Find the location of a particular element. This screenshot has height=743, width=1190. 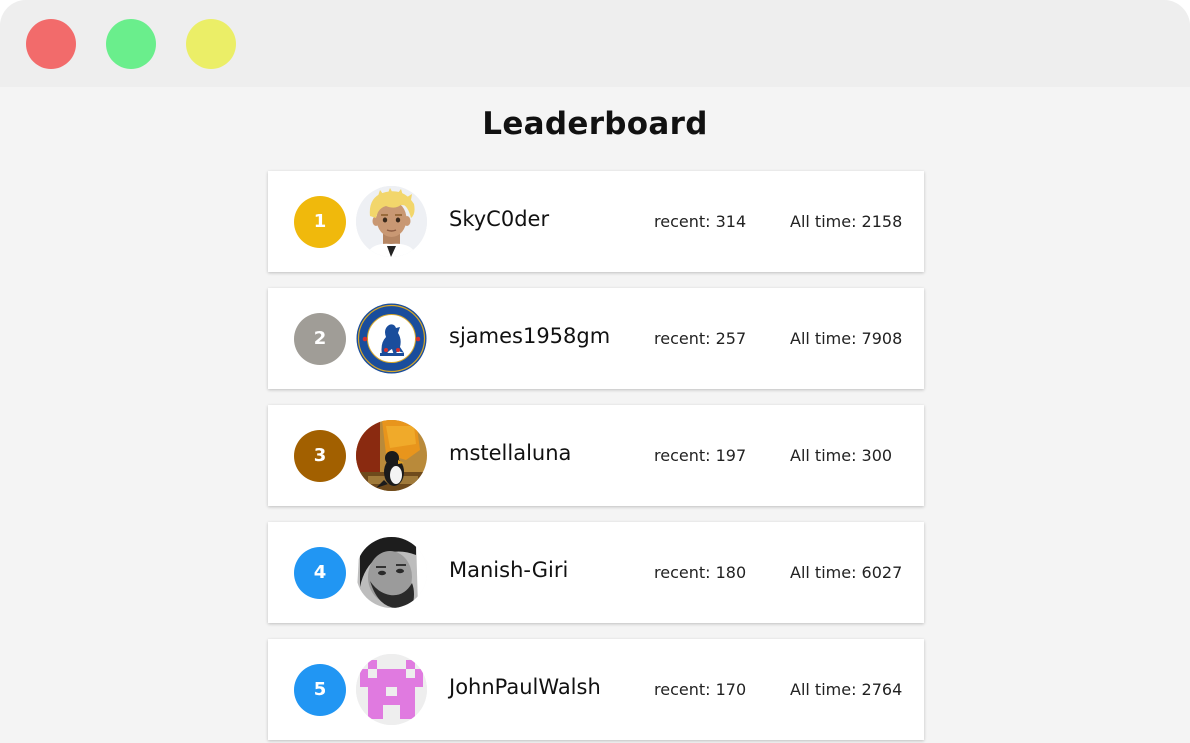

recent-score: recent: 197 is located at coordinates (700, 455).